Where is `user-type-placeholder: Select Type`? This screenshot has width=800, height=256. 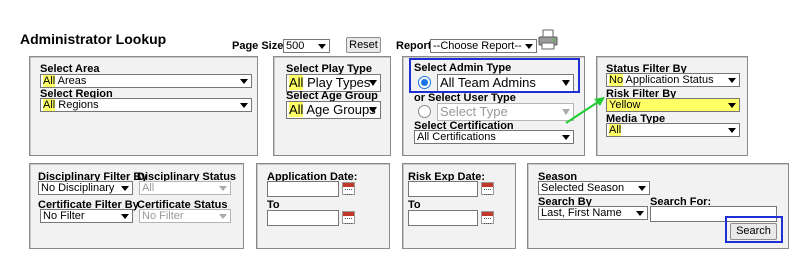
user-type-placeholder: Select Type is located at coordinates (474, 111).